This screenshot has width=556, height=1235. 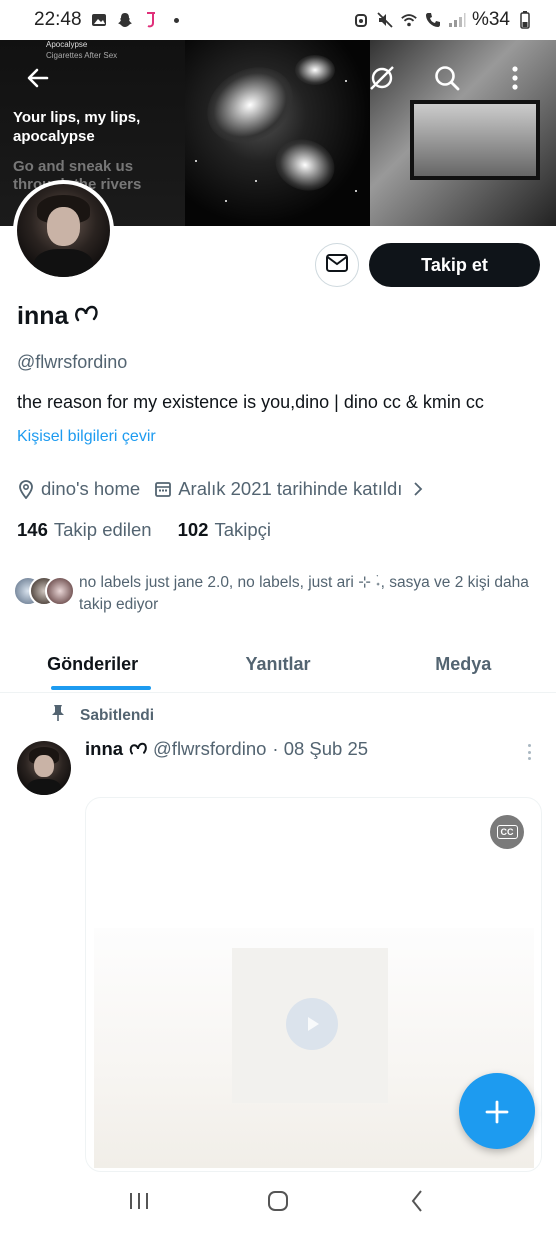 I want to click on pin-icon, so click(x=58, y=715).